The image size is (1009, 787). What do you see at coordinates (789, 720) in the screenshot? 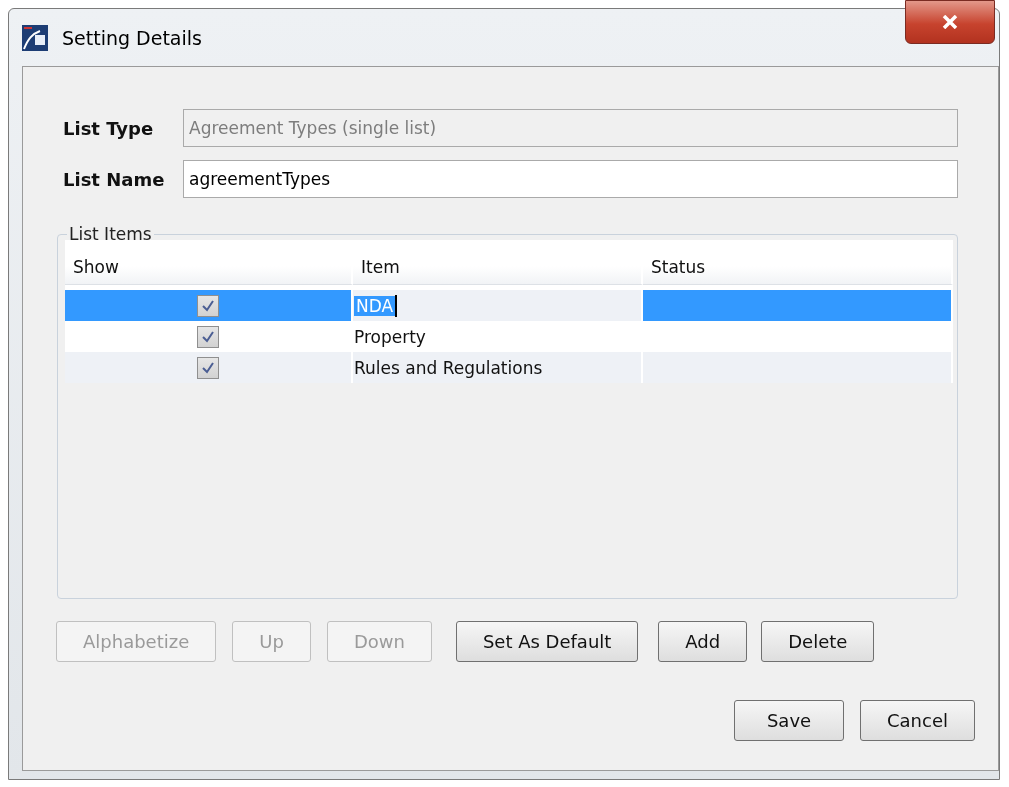
I see `dialog-button: Save` at bounding box center [789, 720].